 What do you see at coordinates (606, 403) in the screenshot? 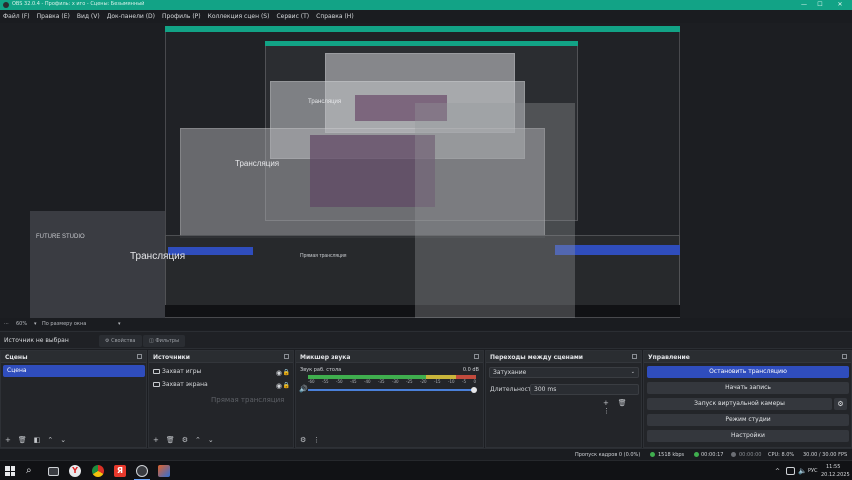
I see `add-transition-icon: +` at bounding box center [606, 403].